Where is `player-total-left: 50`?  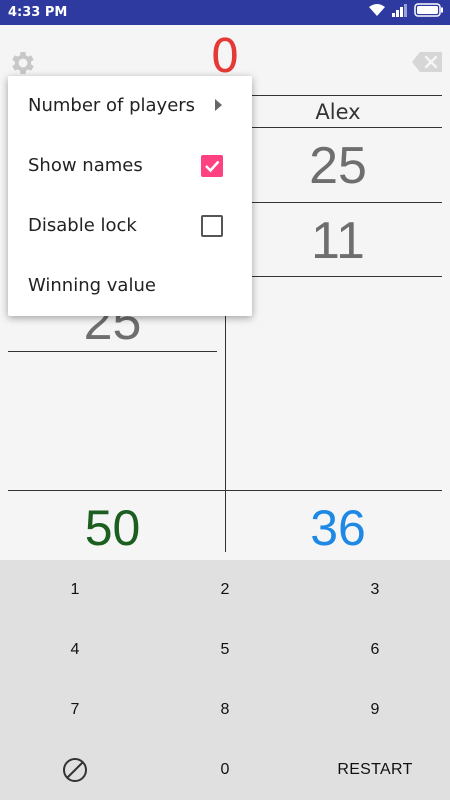
player-total-left: 50 is located at coordinates (112, 528).